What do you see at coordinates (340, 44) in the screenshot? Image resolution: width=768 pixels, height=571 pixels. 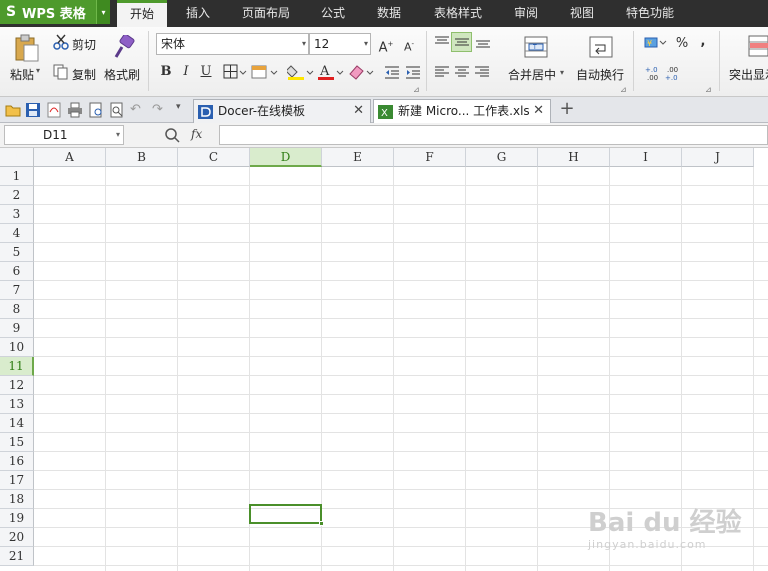 I see `font-size-select: 12 ▾` at bounding box center [340, 44].